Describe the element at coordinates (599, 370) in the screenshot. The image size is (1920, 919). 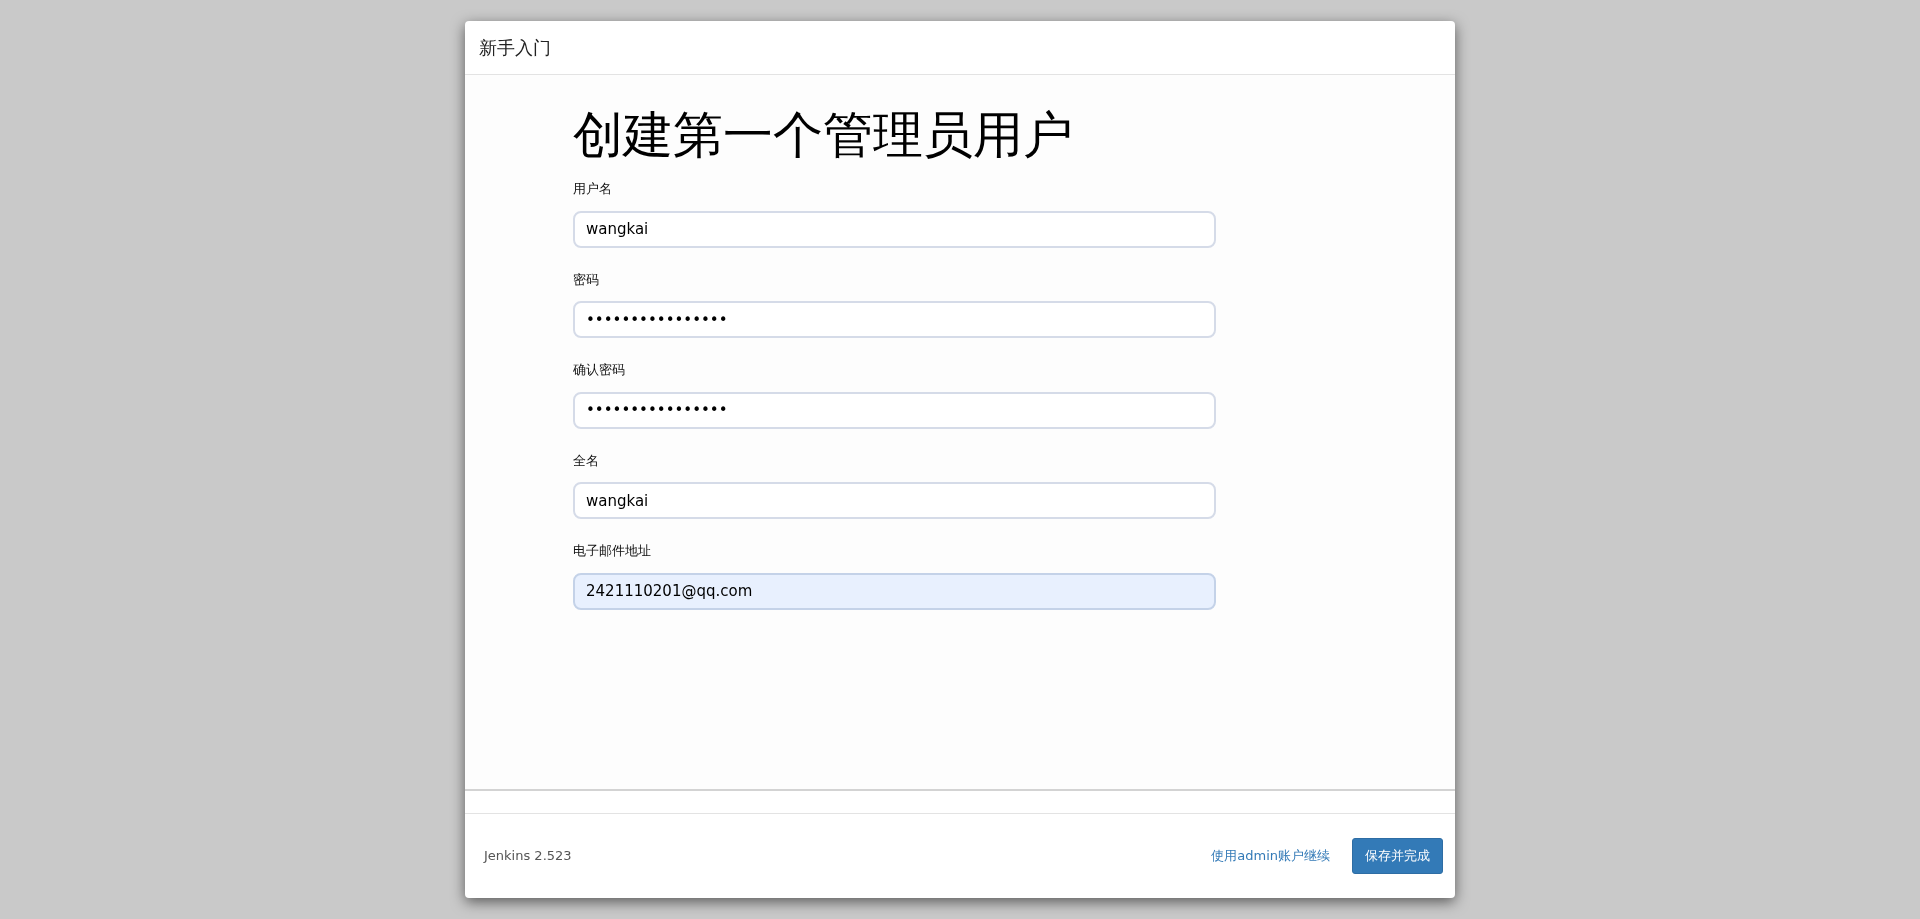
I see `field-label: 确认密码` at that location.